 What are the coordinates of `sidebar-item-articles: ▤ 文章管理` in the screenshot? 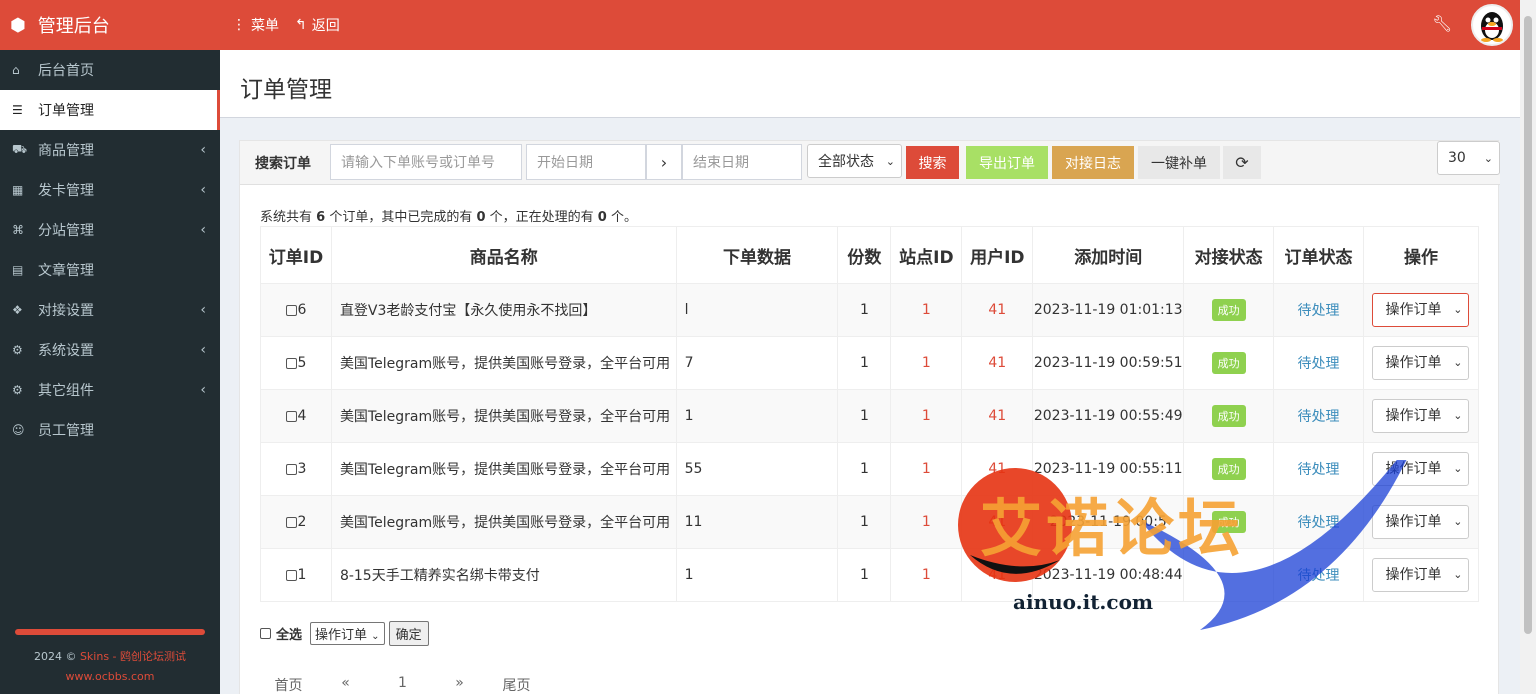 It's located at (110, 270).